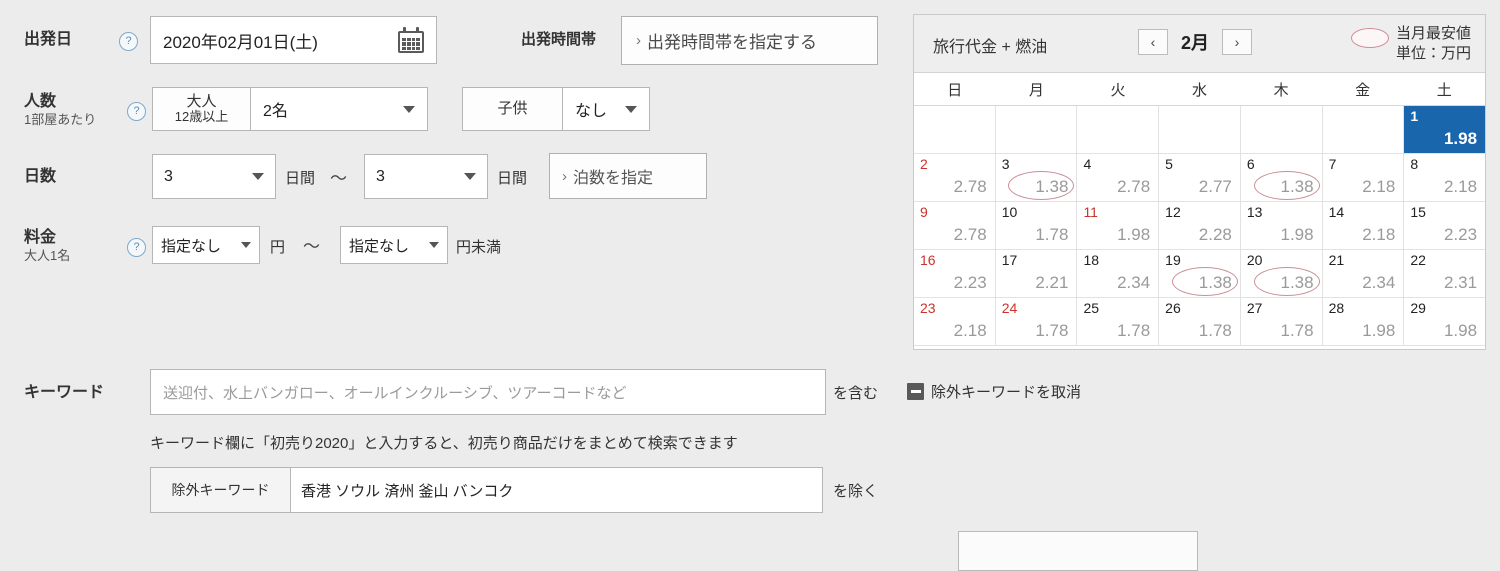  What do you see at coordinates (606, 109) in the screenshot?
I see `child-count-select: なし` at bounding box center [606, 109].